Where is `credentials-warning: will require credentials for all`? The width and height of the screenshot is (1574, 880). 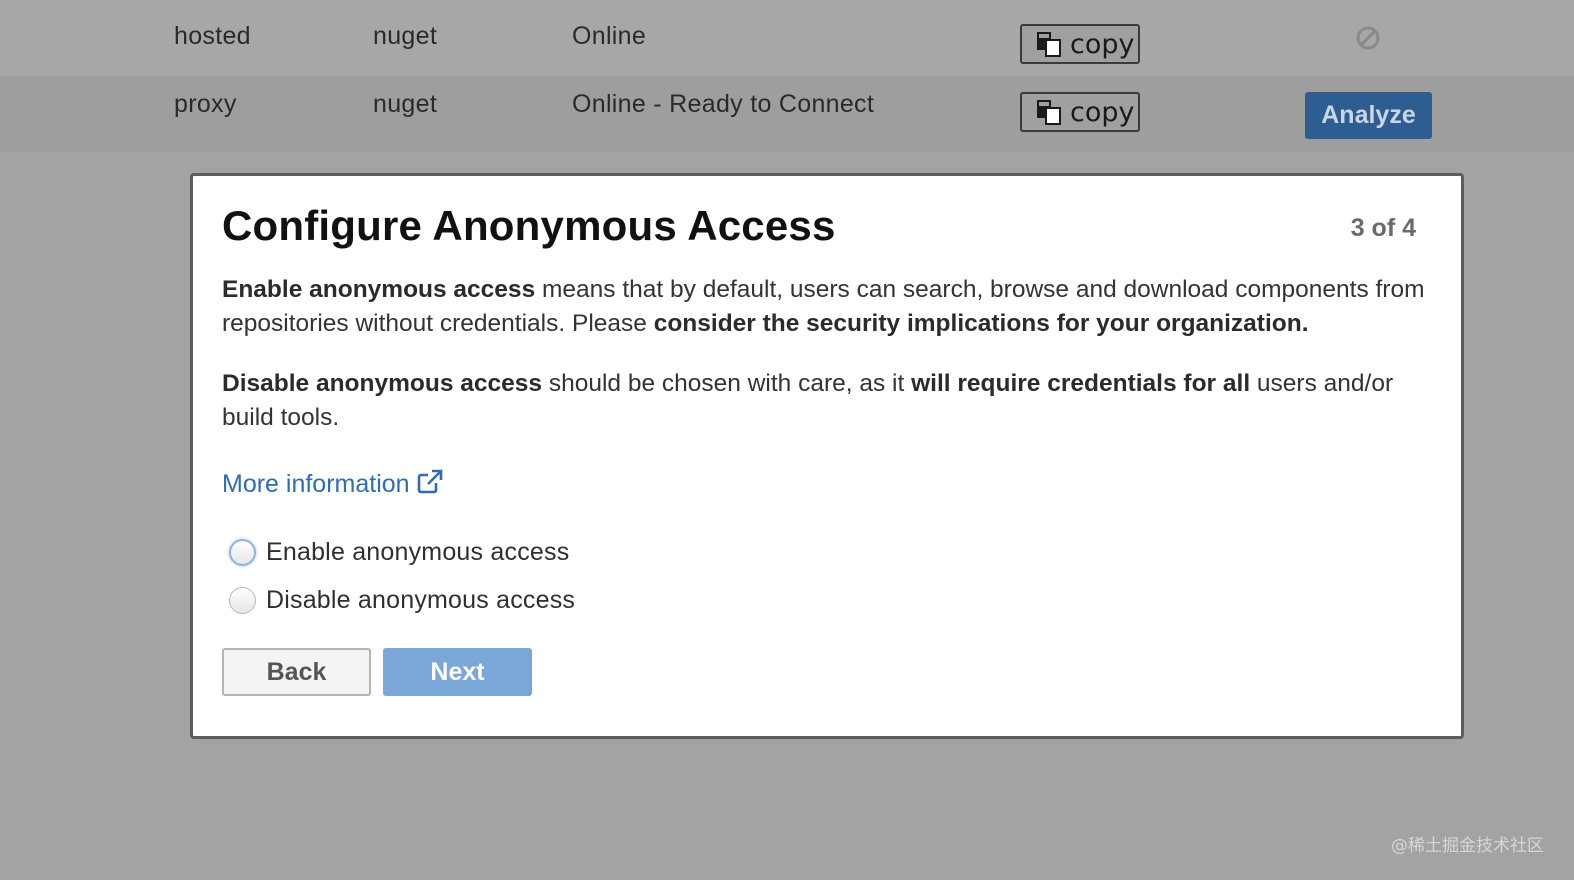
credentials-warning: will require credentials for all is located at coordinates (1081, 383).